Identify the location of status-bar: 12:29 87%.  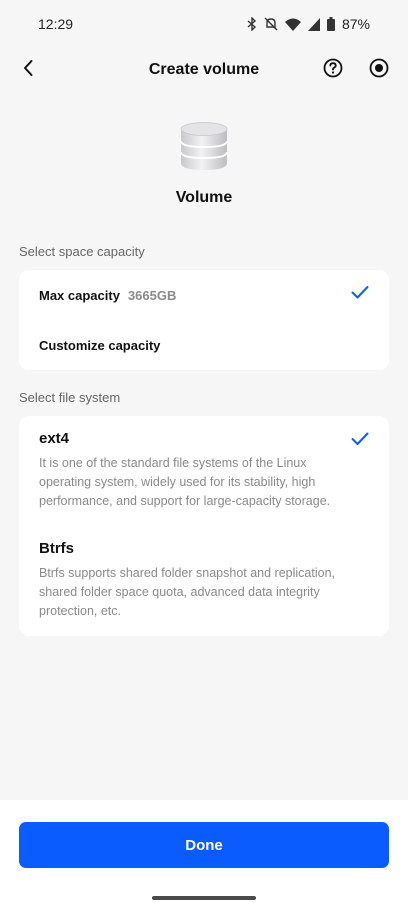
(204, 24).